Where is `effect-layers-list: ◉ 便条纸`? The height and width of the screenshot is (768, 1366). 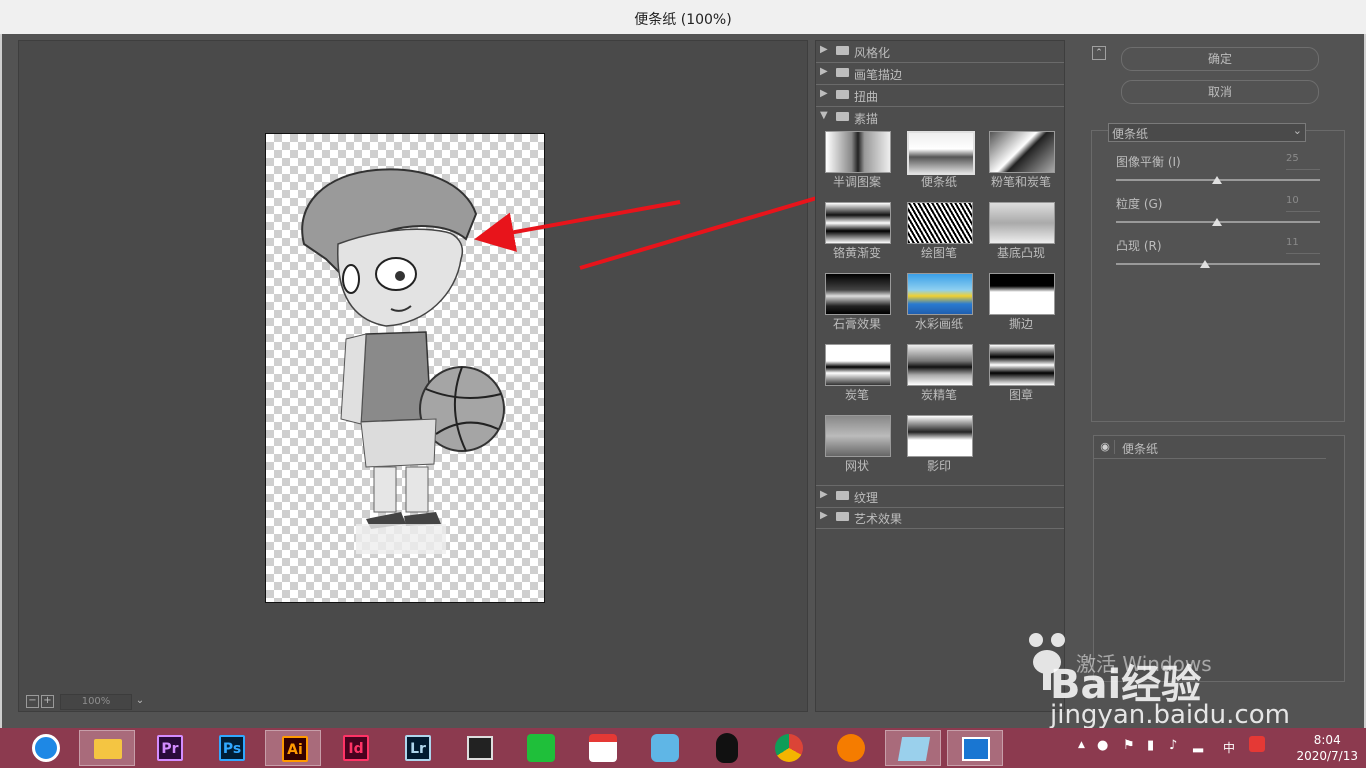 effect-layers-list: ◉ 便条纸 is located at coordinates (1219, 558).